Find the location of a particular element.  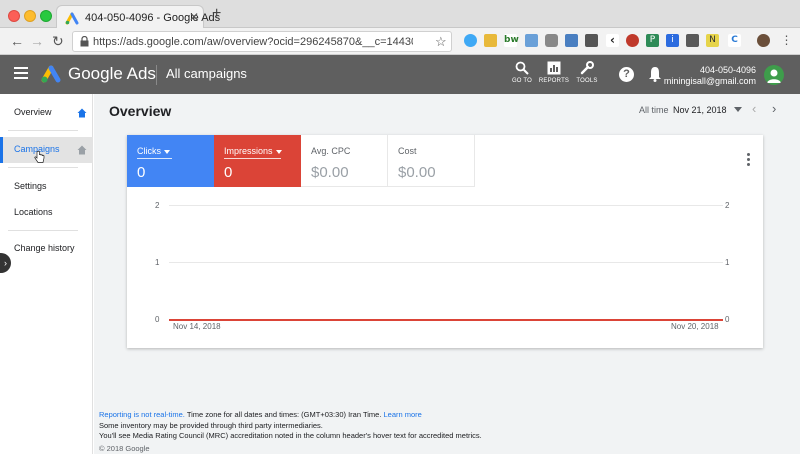

hamburger-menu-icon is located at coordinates (21, 73).